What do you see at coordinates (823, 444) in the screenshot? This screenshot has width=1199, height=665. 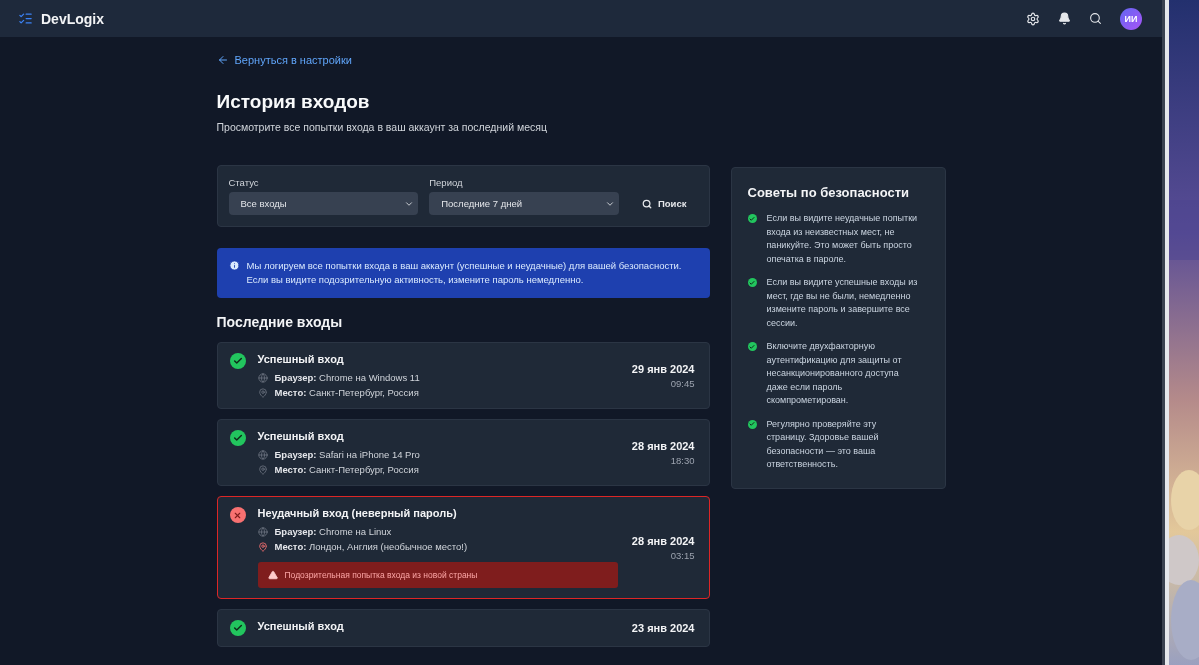 I see `tip-text: Регулярно проверяйте эту страницу. Здоровье вашей безопасности — это ваша ответственность.` at bounding box center [823, 444].